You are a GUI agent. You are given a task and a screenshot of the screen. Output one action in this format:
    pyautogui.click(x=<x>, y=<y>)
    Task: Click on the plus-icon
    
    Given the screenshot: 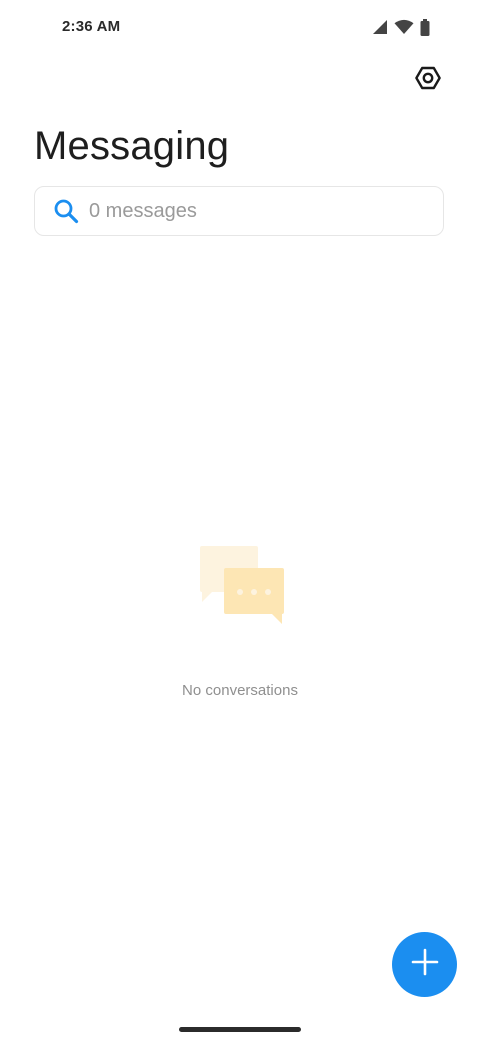 What is the action you would take?
    pyautogui.click(x=425, y=964)
    